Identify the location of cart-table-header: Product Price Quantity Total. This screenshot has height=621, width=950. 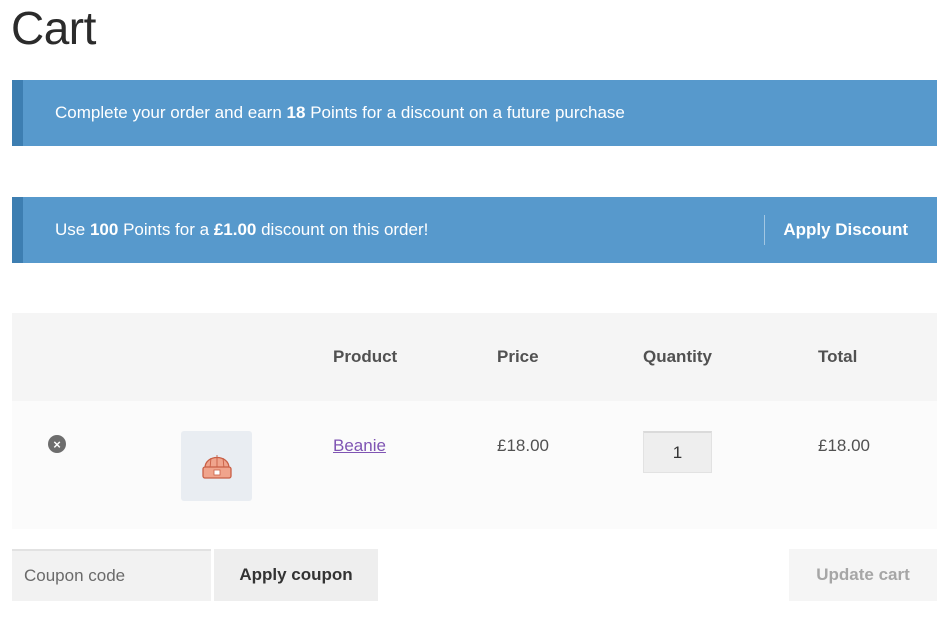
(474, 357).